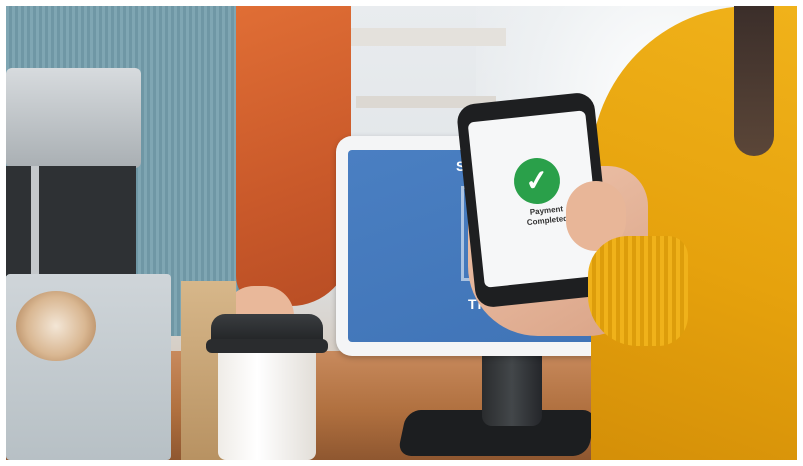 The image size is (803, 466). I want to click on coffee-cup-lid-rim, so click(267, 346).